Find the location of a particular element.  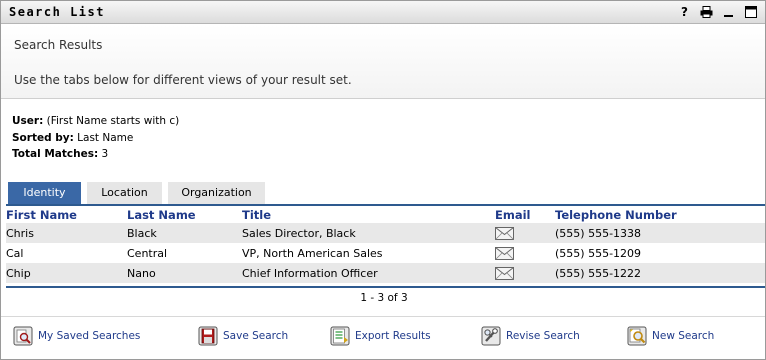

pagination-text: 1 - 3 of 3 is located at coordinates (384, 298).